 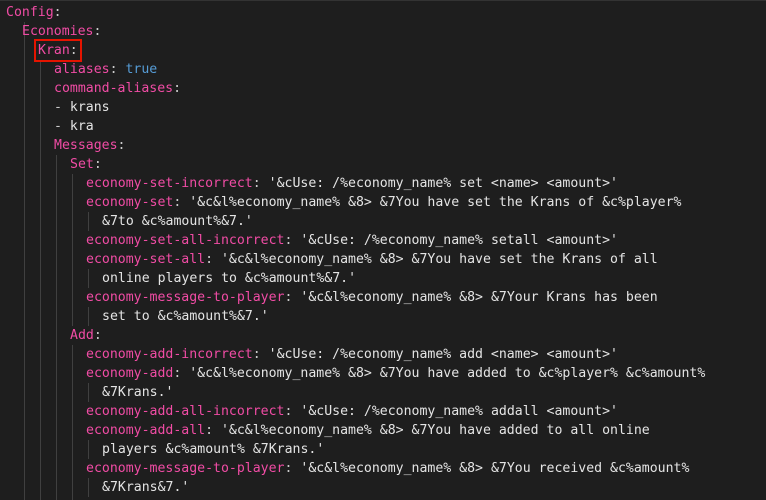 I want to click on code-line-wrapped: online players to &c%amount%&7.', so click(x=229, y=278).